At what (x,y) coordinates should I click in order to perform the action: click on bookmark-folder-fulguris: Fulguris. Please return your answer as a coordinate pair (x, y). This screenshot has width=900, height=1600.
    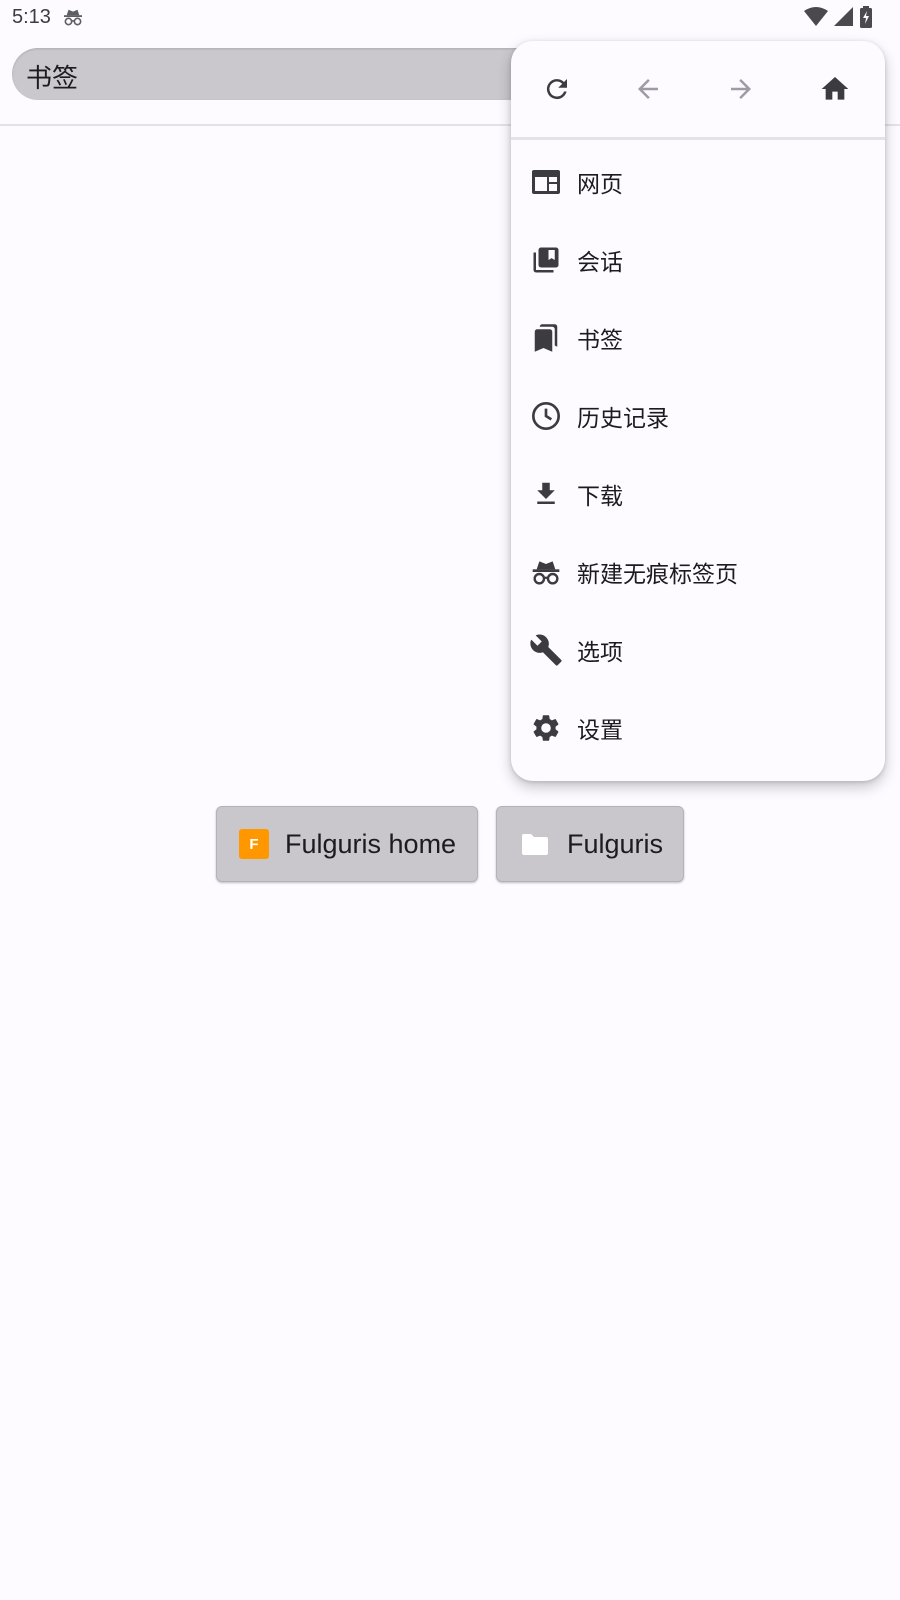
    Looking at the image, I should click on (590, 844).